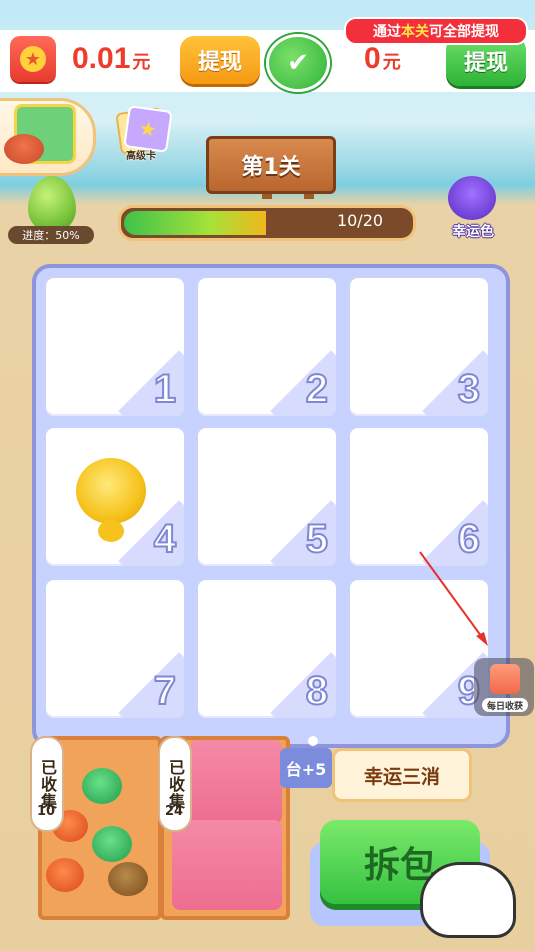  What do you see at coordinates (128, 879) in the screenshot?
I see `brown-turtle-icon` at bounding box center [128, 879].